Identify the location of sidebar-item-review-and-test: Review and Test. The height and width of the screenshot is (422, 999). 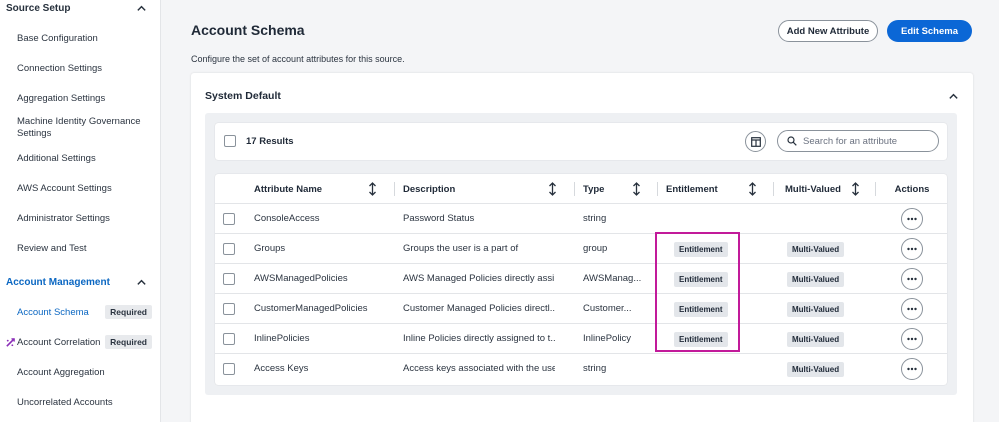
(80, 248).